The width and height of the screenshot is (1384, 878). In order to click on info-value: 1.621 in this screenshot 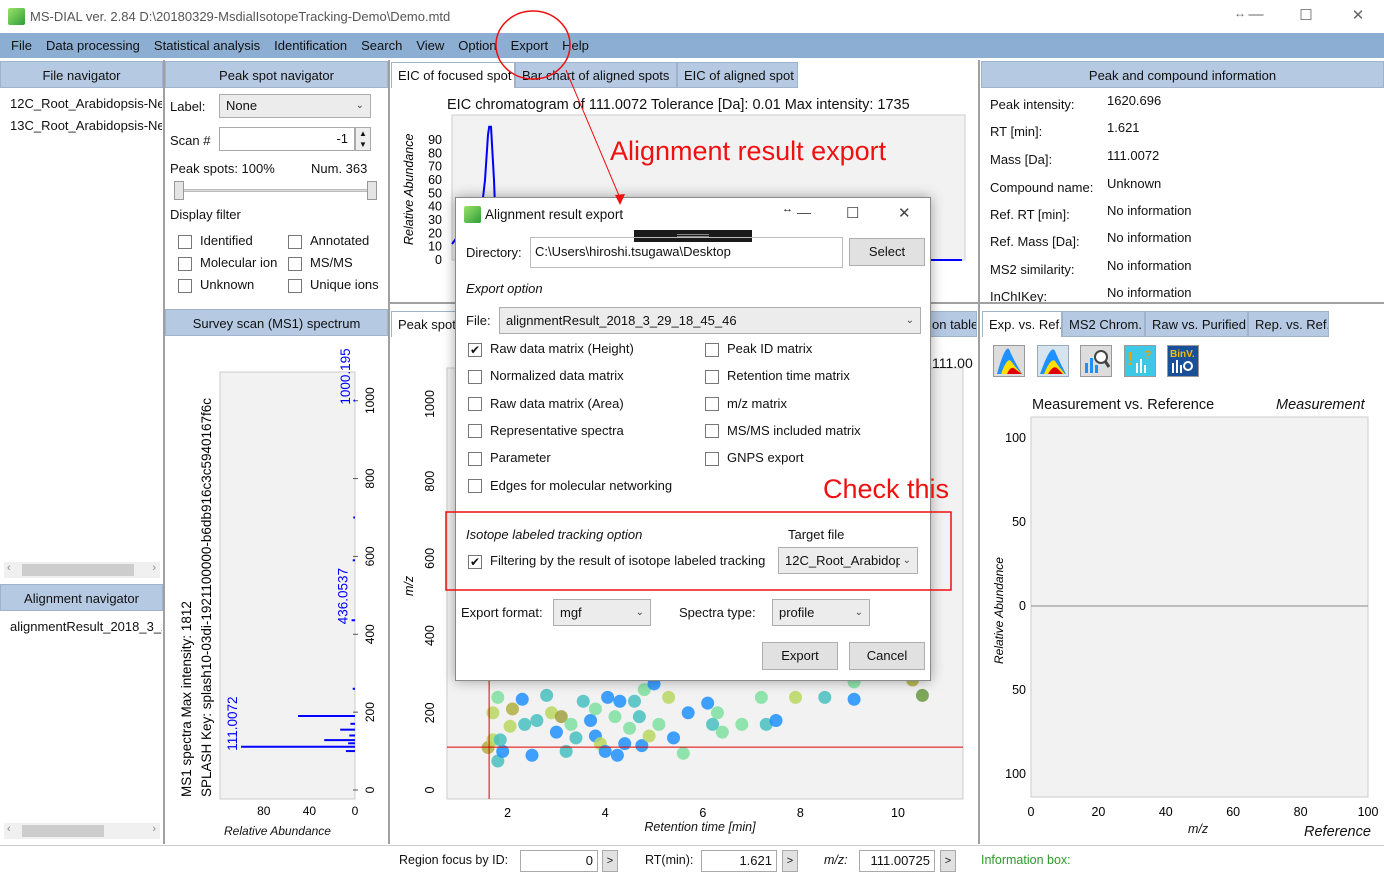, I will do `click(1123, 127)`.